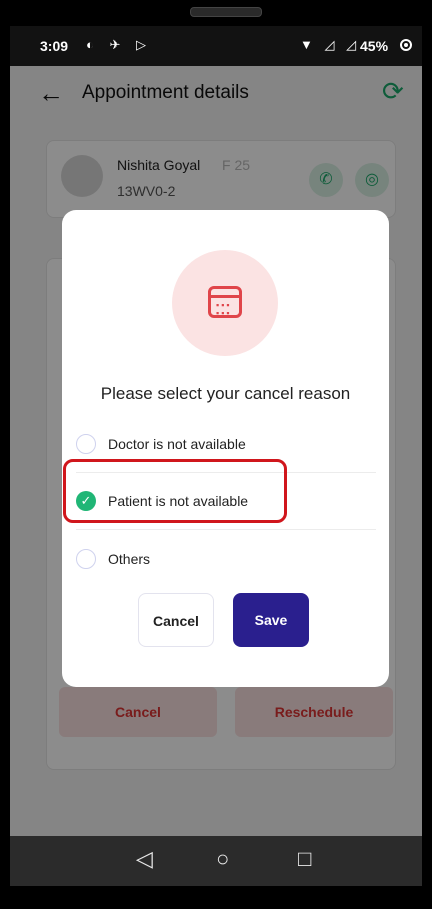  Describe the element at coordinates (226, 12) in the screenshot. I see `device-notch` at that location.